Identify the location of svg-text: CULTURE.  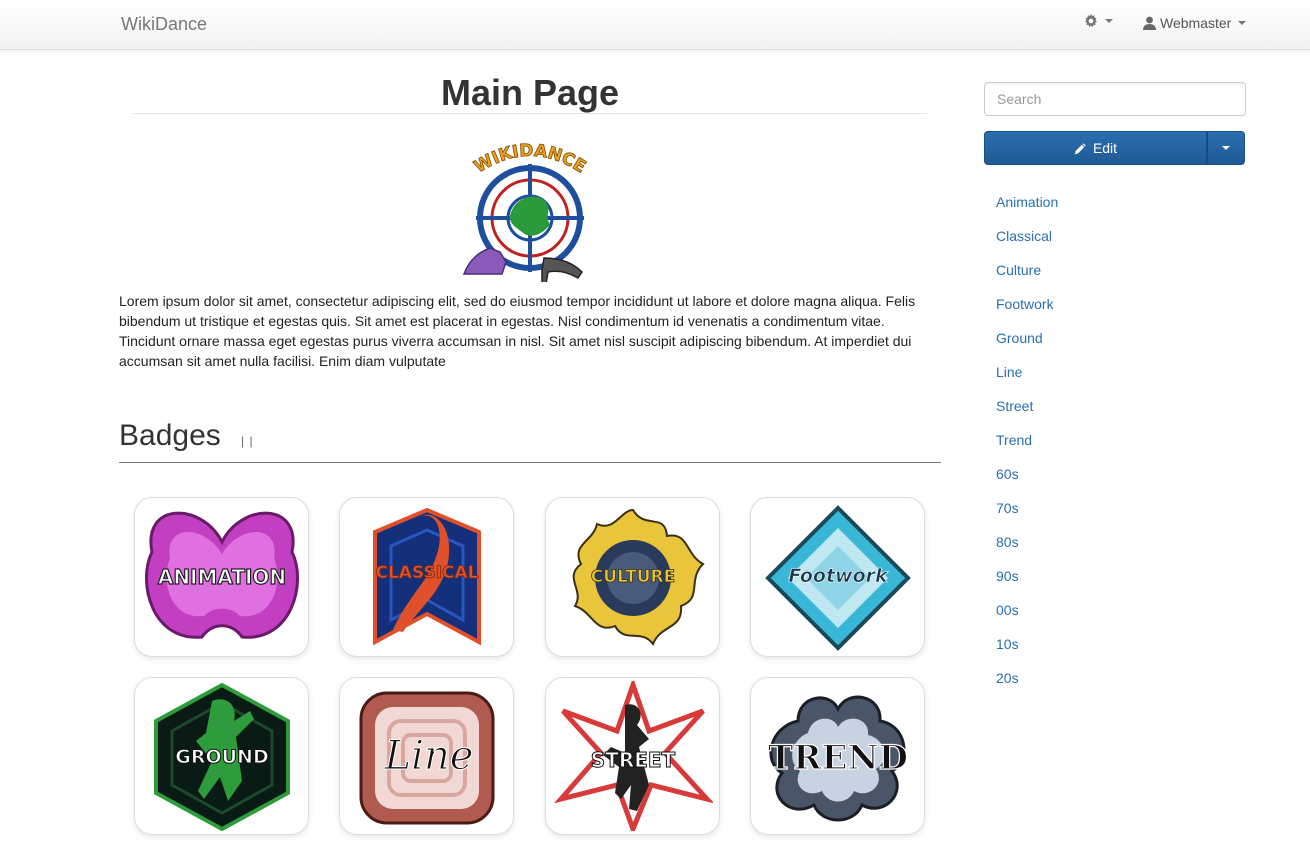
(632, 577).